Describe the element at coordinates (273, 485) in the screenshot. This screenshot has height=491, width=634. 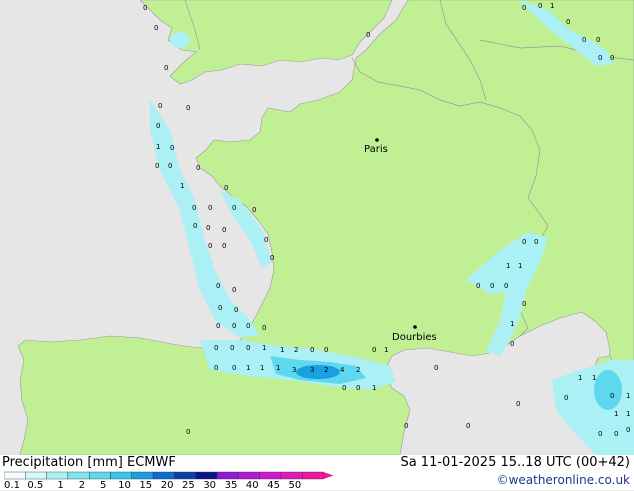
I see `scale-tick-label: 45` at that location.